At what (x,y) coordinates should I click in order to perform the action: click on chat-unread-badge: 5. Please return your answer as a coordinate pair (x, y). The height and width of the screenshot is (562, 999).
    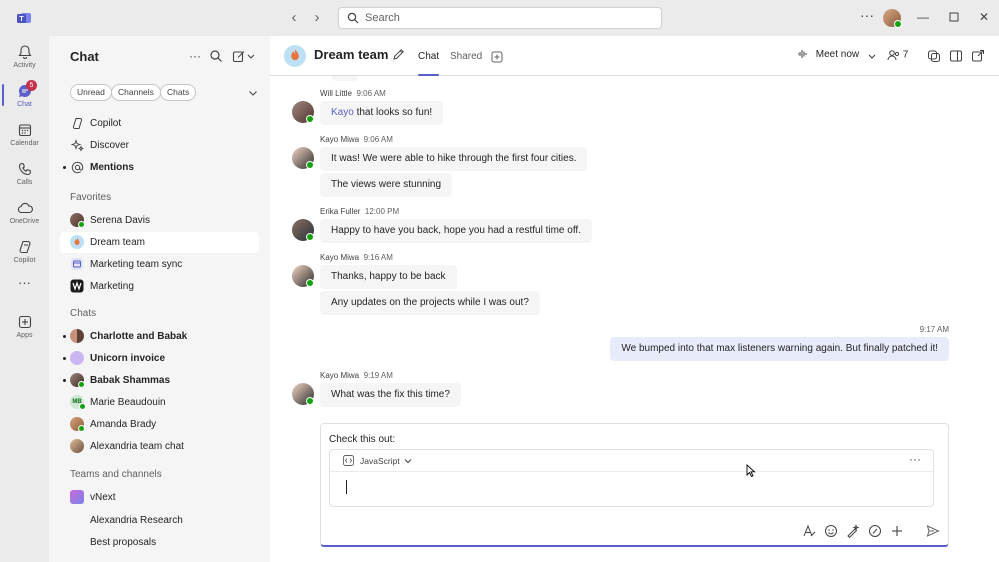
    Looking at the image, I should click on (31, 85).